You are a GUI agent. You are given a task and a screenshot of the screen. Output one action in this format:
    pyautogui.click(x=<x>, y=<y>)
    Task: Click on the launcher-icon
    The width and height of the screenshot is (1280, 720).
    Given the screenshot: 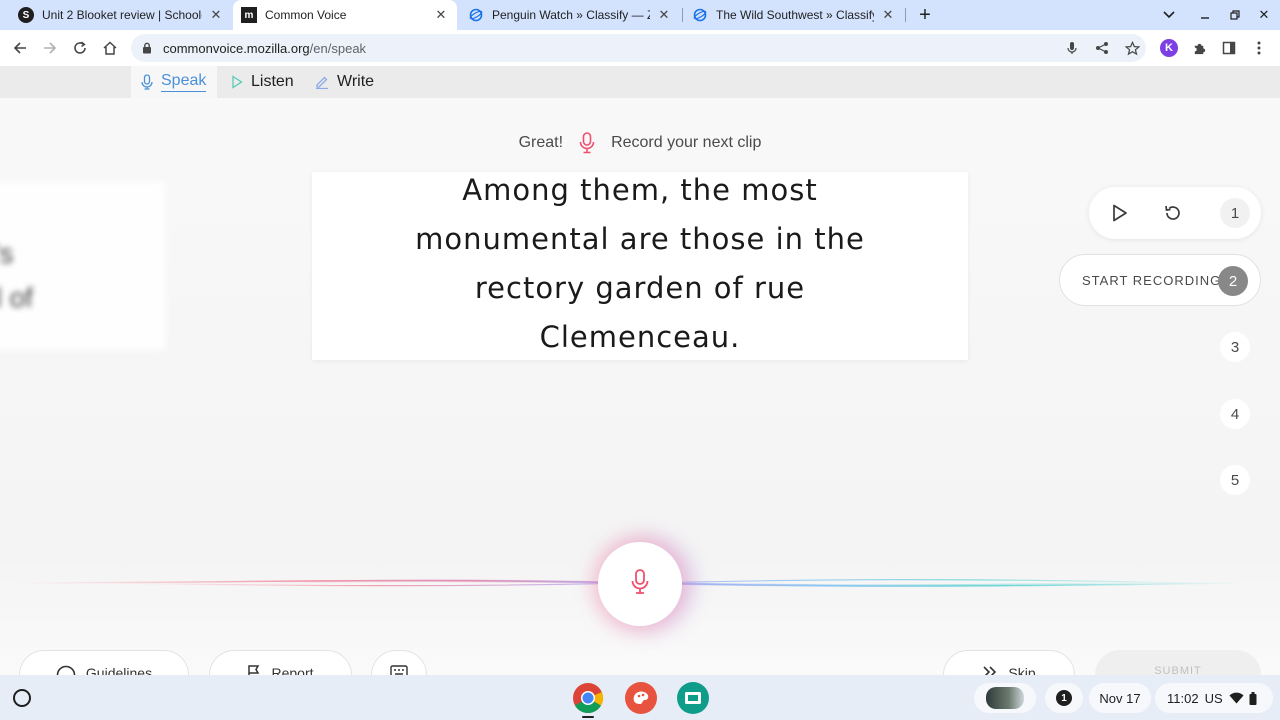 What is the action you would take?
    pyautogui.click(x=22, y=698)
    